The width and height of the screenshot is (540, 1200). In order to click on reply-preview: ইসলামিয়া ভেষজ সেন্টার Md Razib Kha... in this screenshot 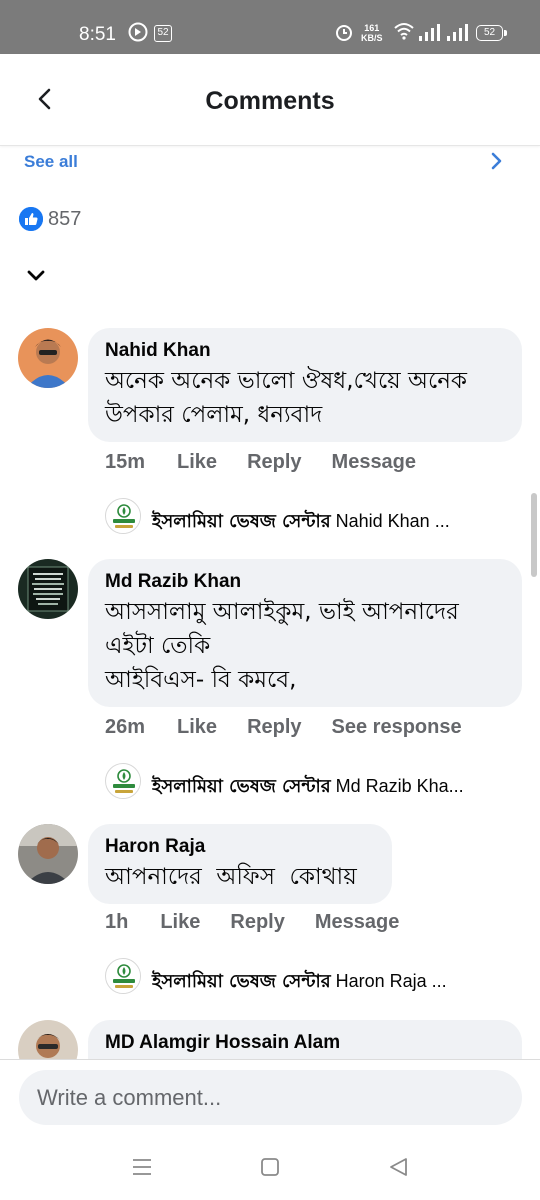, I will do `click(315, 783)`.